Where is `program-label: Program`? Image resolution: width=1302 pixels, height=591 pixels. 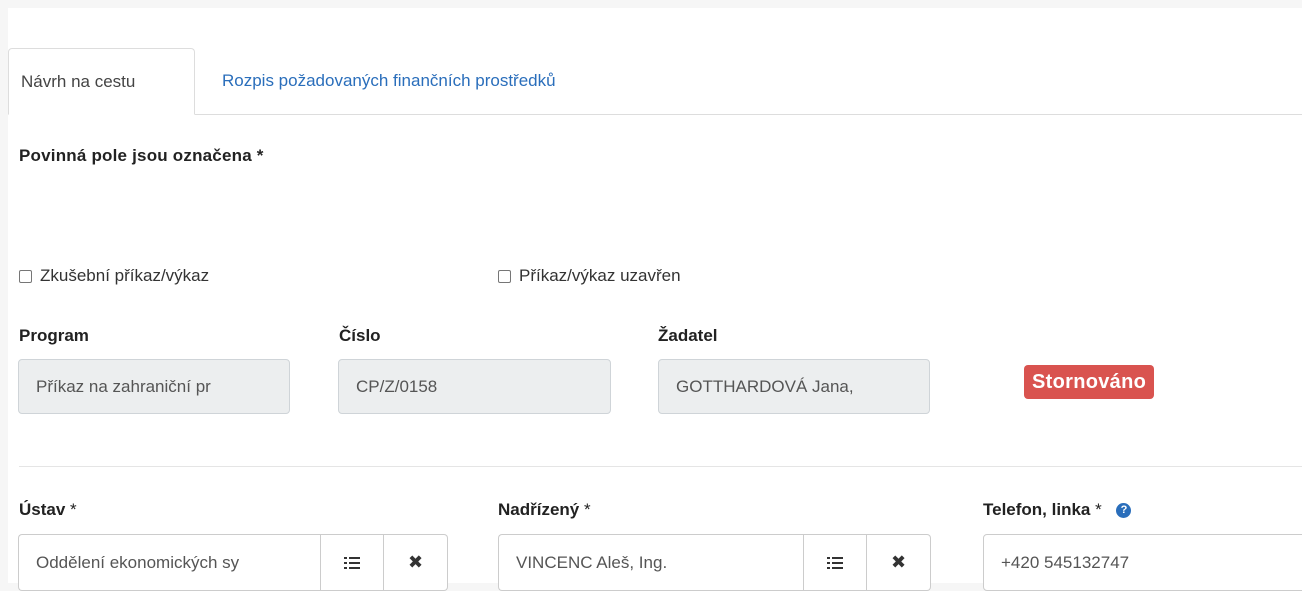 program-label: Program is located at coordinates (54, 335).